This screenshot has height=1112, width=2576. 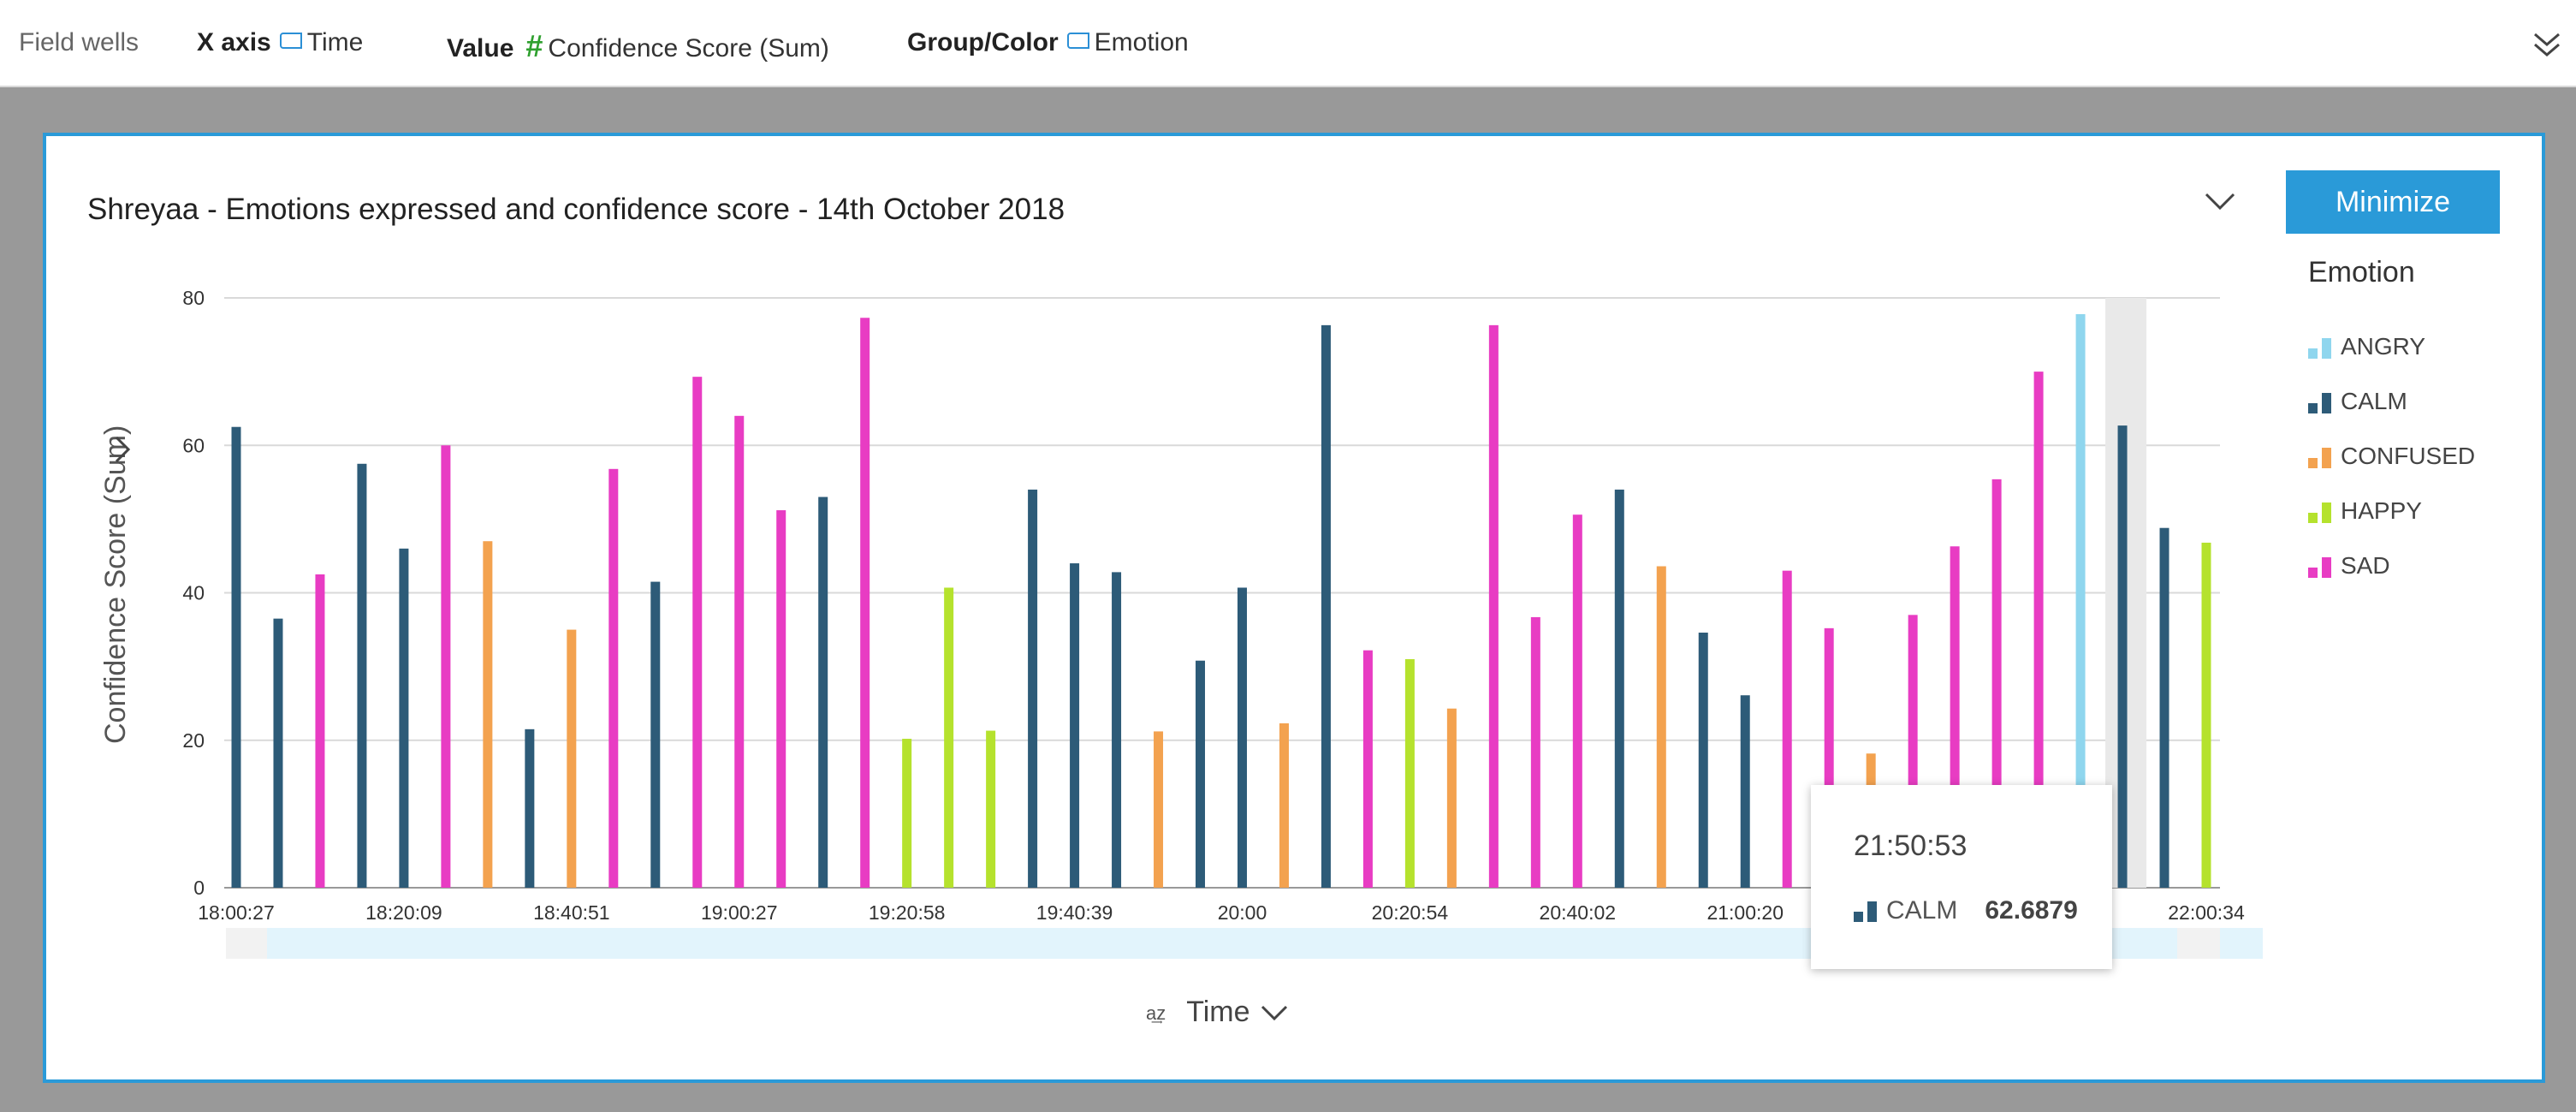 What do you see at coordinates (193, 445) in the screenshot?
I see `y-tick-label: 60` at bounding box center [193, 445].